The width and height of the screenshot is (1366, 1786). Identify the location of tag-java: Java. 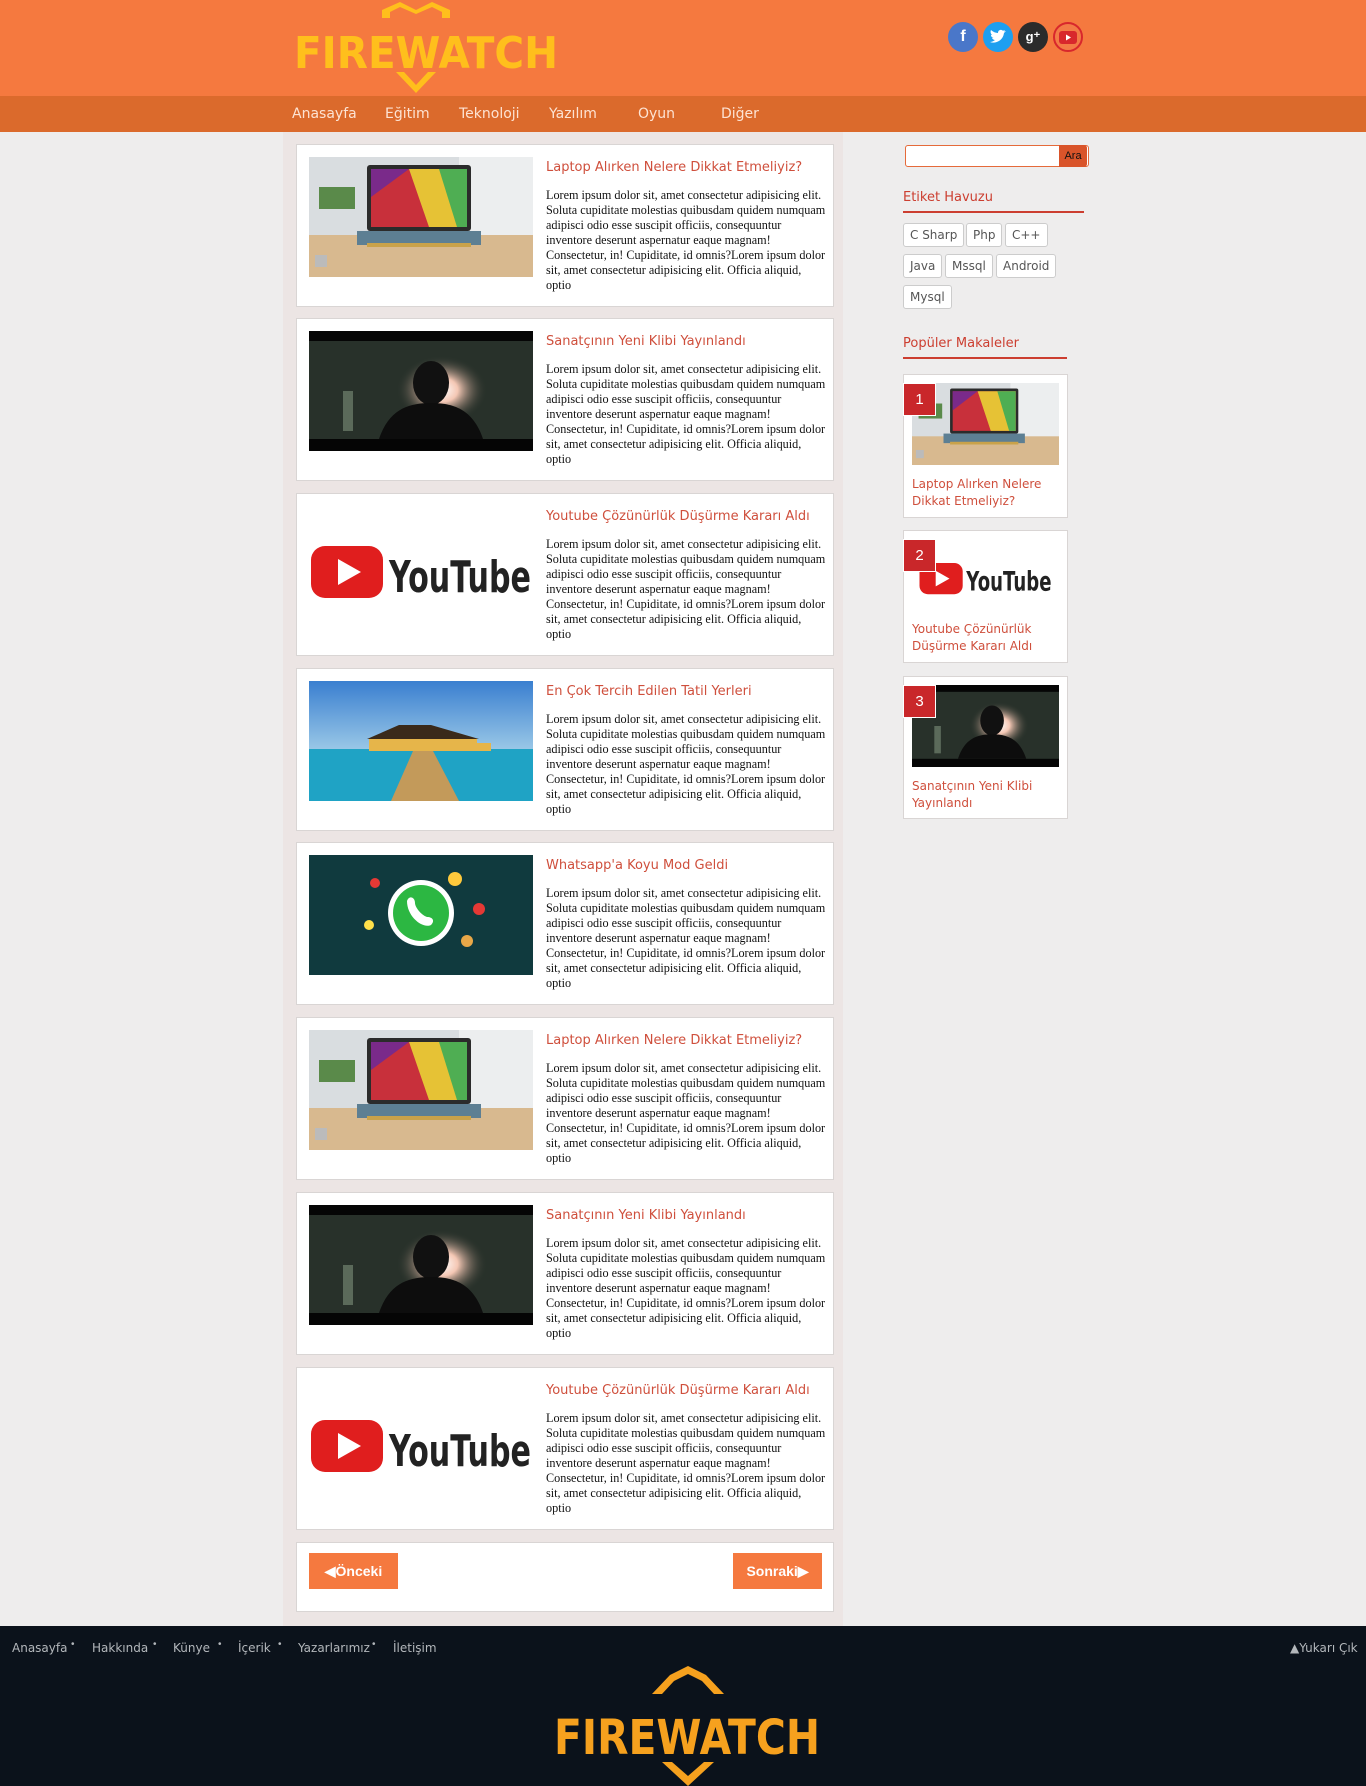
(923, 266).